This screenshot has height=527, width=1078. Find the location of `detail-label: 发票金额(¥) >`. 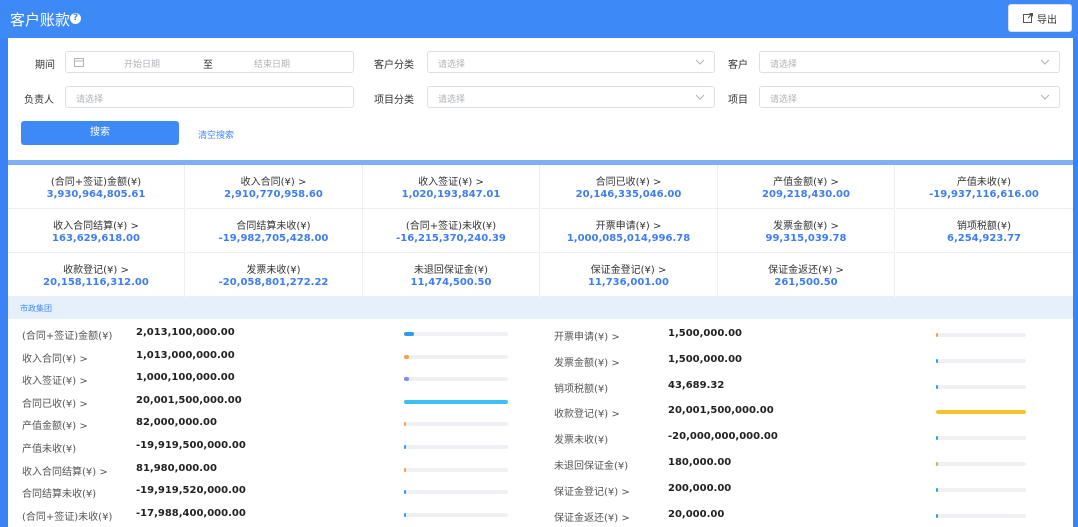

detail-label: 发票金额(¥) > is located at coordinates (587, 363).